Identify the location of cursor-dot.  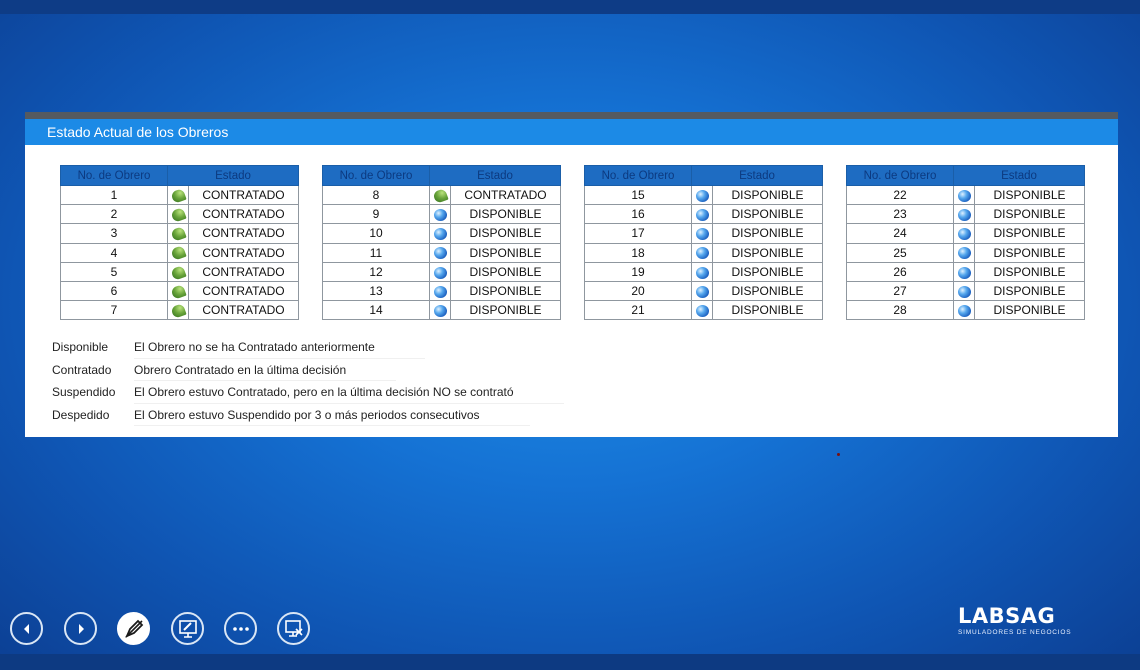
(838, 454).